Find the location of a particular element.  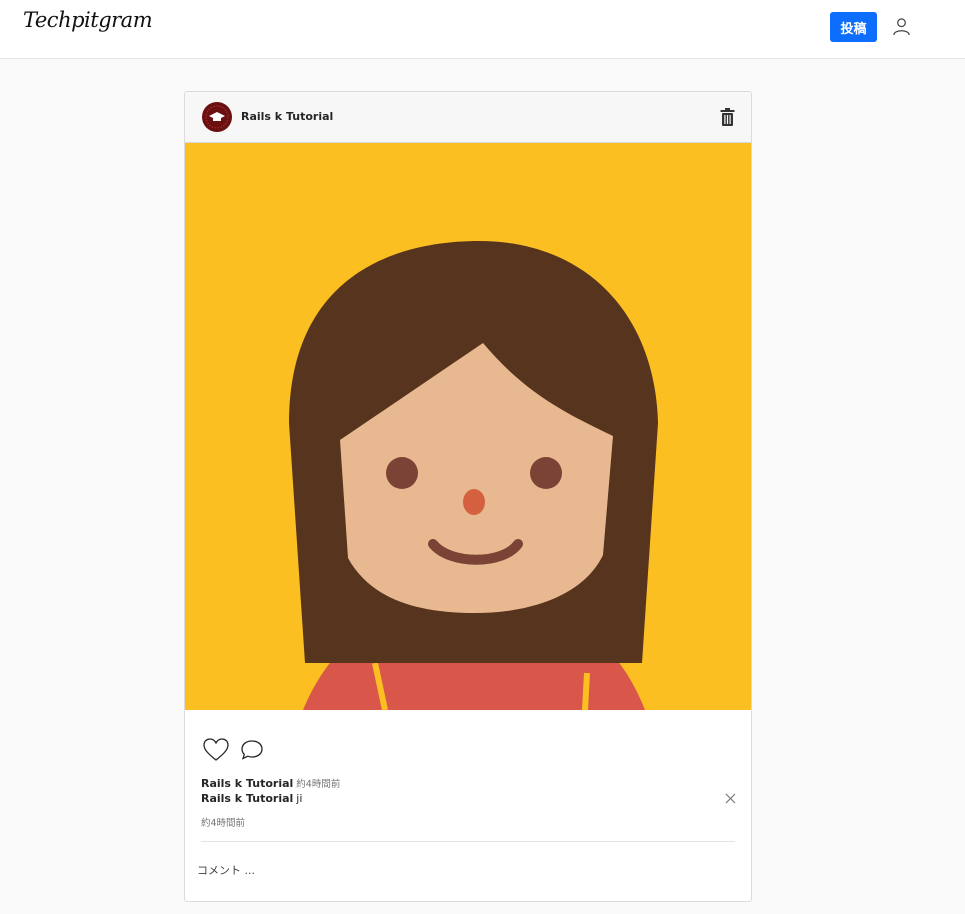

caption-time: 約4時間前 is located at coordinates (318, 784).